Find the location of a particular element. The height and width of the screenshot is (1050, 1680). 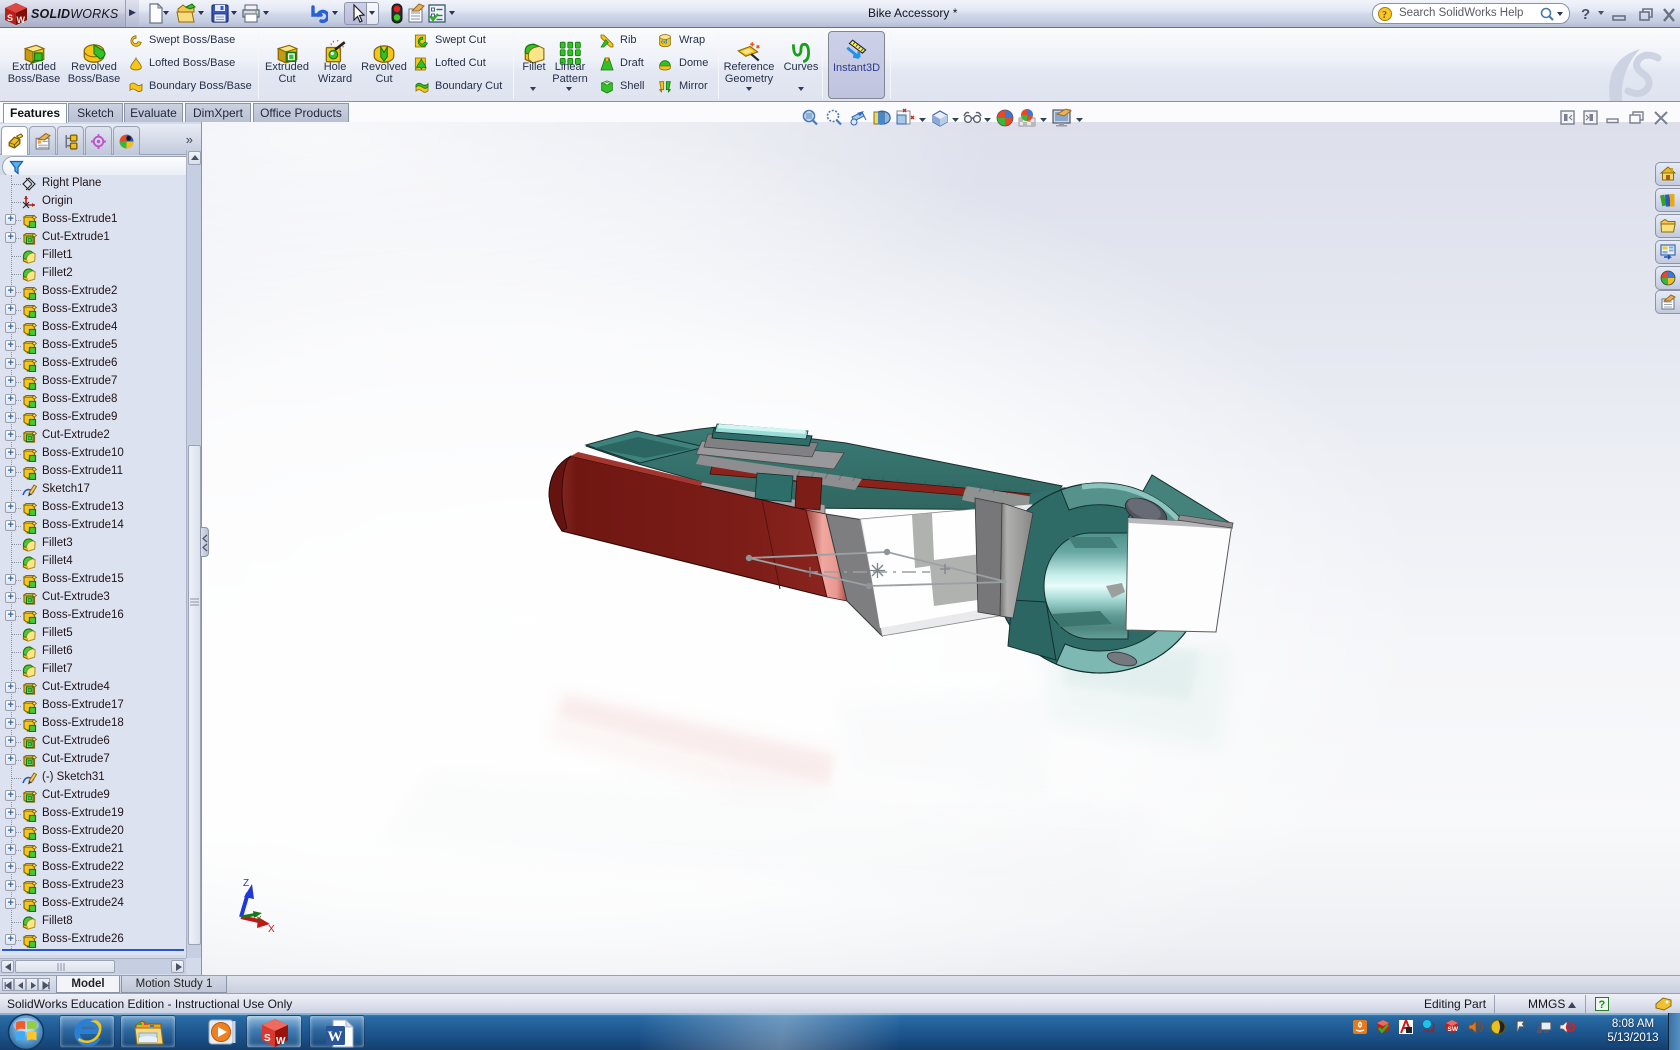

svg-text: X is located at coordinates (271, 929).